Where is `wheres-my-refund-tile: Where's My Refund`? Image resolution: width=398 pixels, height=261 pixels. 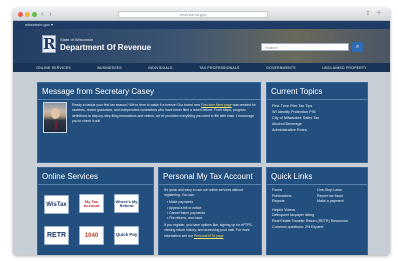
wheres-my-refund-tile: Where's My Refund is located at coordinates (126, 203).